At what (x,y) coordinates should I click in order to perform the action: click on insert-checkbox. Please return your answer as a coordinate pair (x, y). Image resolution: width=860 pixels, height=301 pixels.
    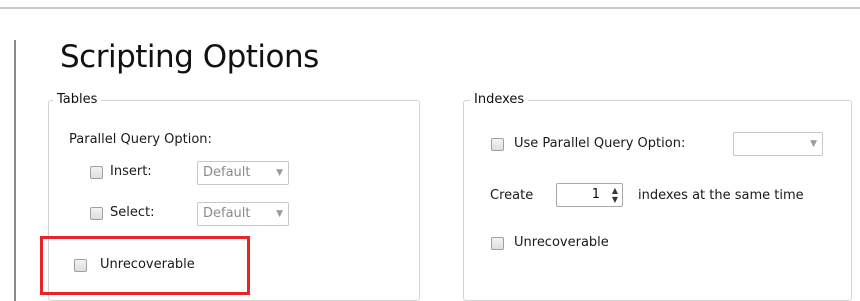
    Looking at the image, I should click on (96, 172).